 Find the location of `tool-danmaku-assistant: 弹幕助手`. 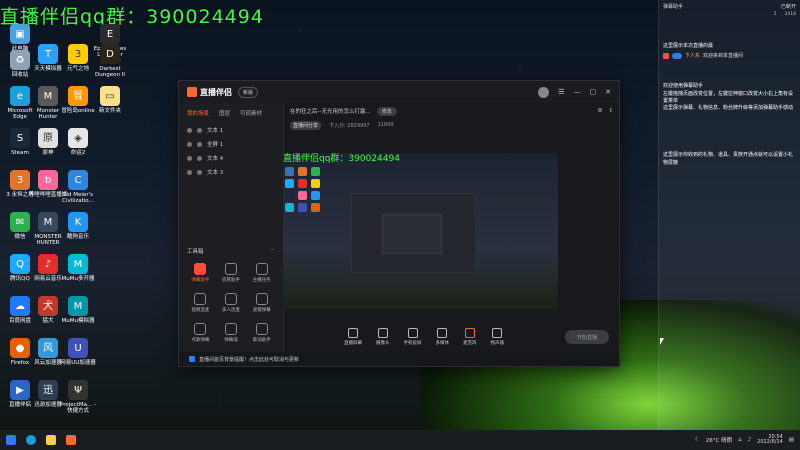

tool-danmaku-assistant: 弹幕助手 is located at coordinates (200, 273).